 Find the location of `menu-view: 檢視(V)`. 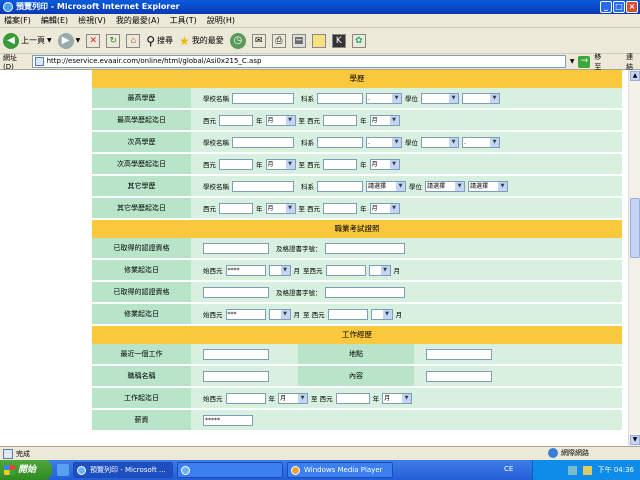

menu-view: 檢視(V) is located at coordinates (92, 20).